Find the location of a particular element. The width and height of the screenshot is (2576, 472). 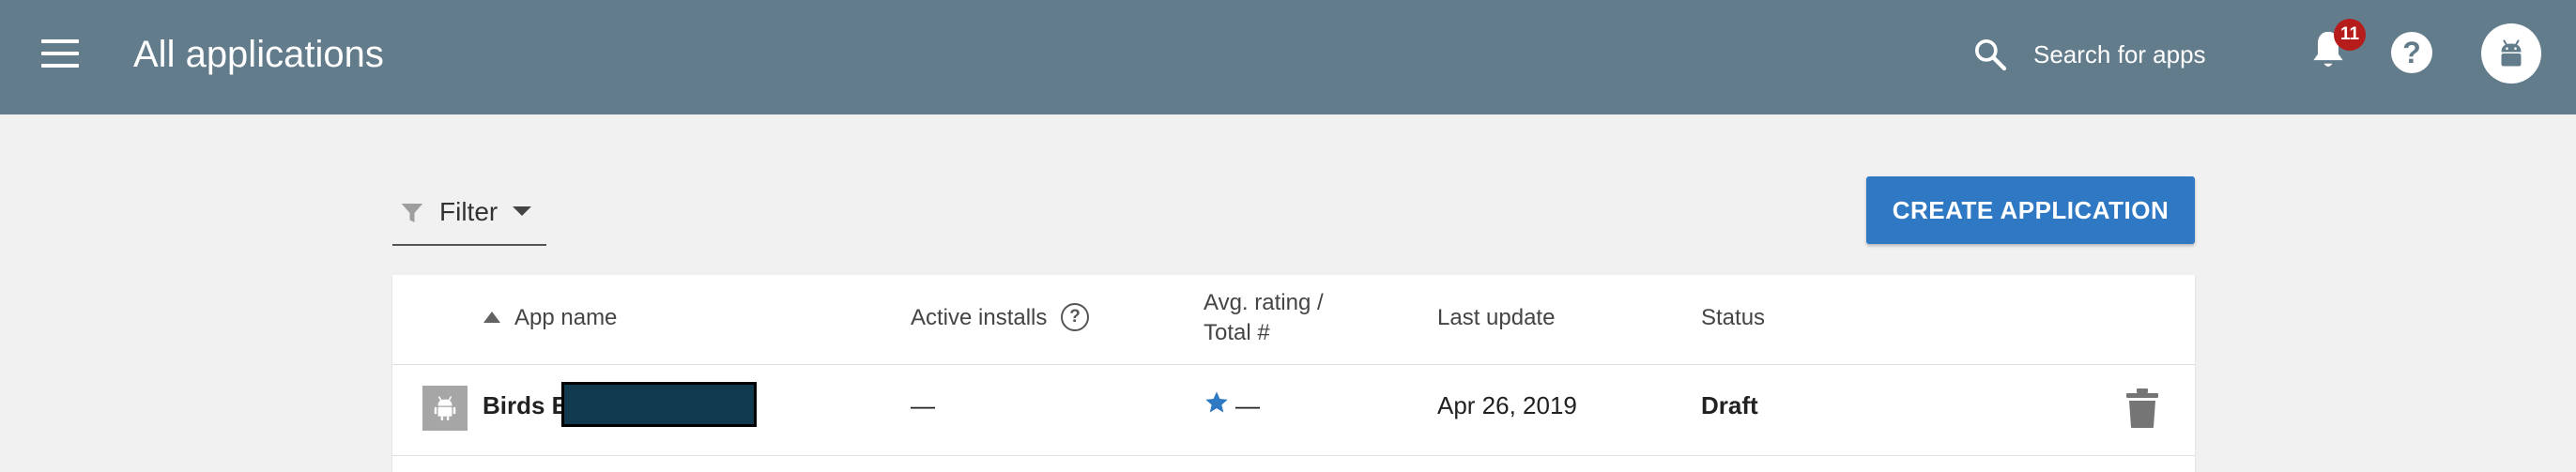

sort-ascending-icon is located at coordinates (492, 317).